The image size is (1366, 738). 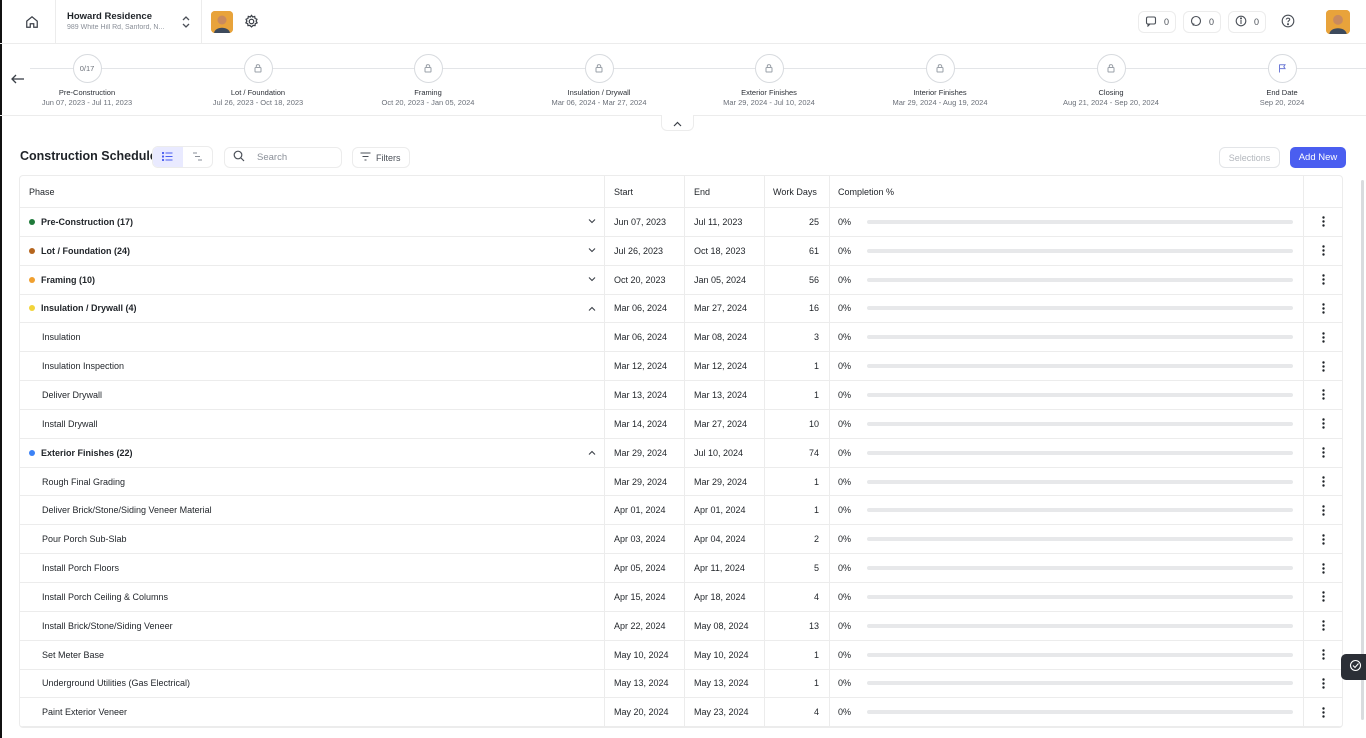 What do you see at coordinates (796, 625) in the screenshot?
I see `work-days-cell: 13` at bounding box center [796, 625].